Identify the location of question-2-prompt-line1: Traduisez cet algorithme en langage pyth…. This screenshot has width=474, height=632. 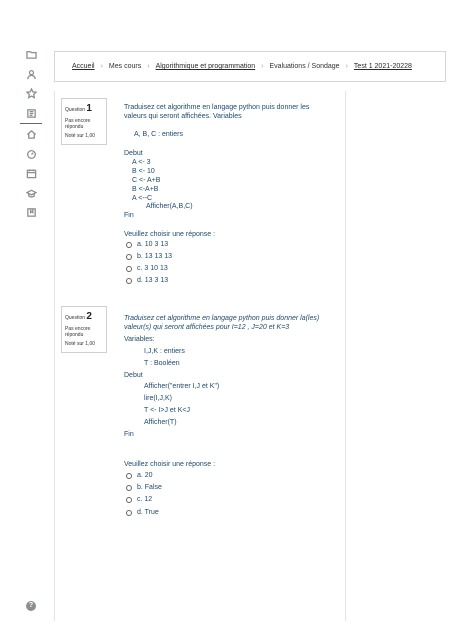
(222, 318).